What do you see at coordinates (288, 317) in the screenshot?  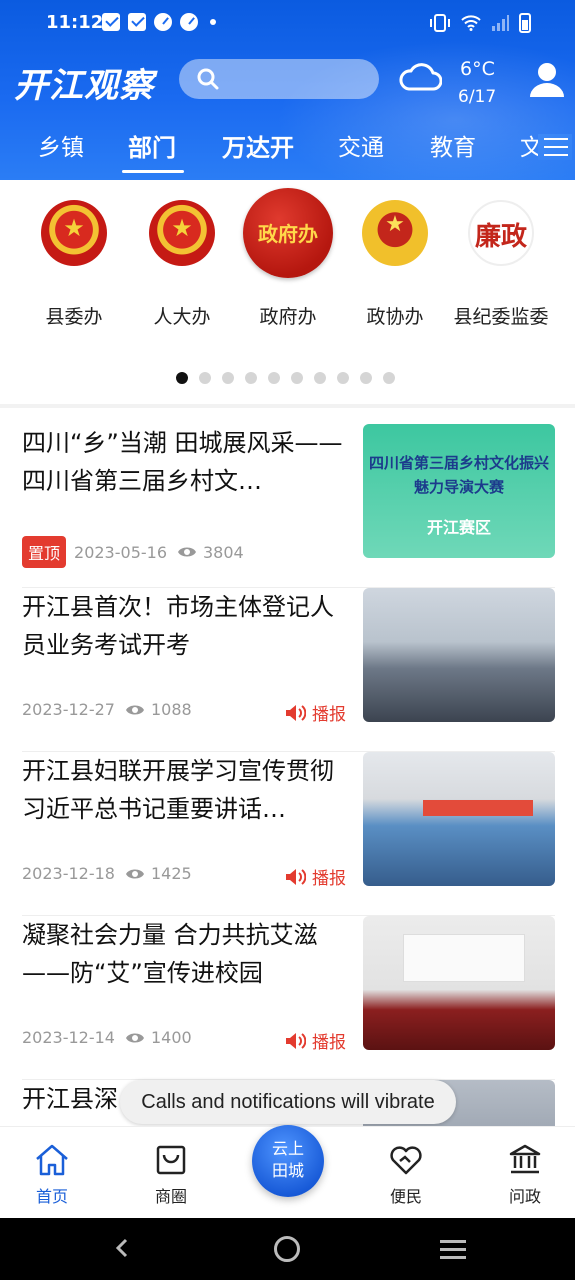 I see `dept-label: 政府办` at bounding box center [288, 317].